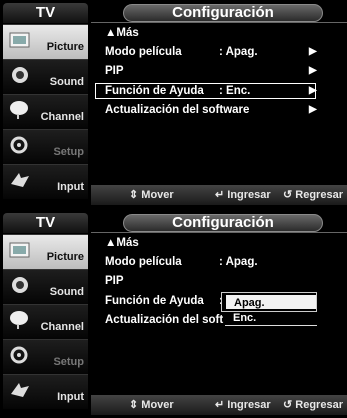  I want to click on menu-item-pip: PIP ▶, so click(211, 71).